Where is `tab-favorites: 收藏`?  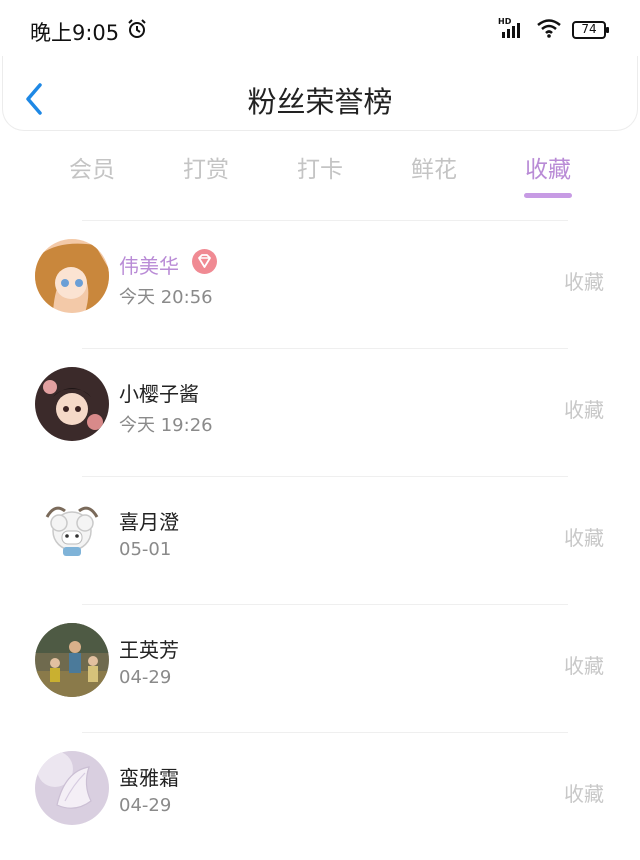
tab-favorites: 收藏 is located at coordinates (548, 167).